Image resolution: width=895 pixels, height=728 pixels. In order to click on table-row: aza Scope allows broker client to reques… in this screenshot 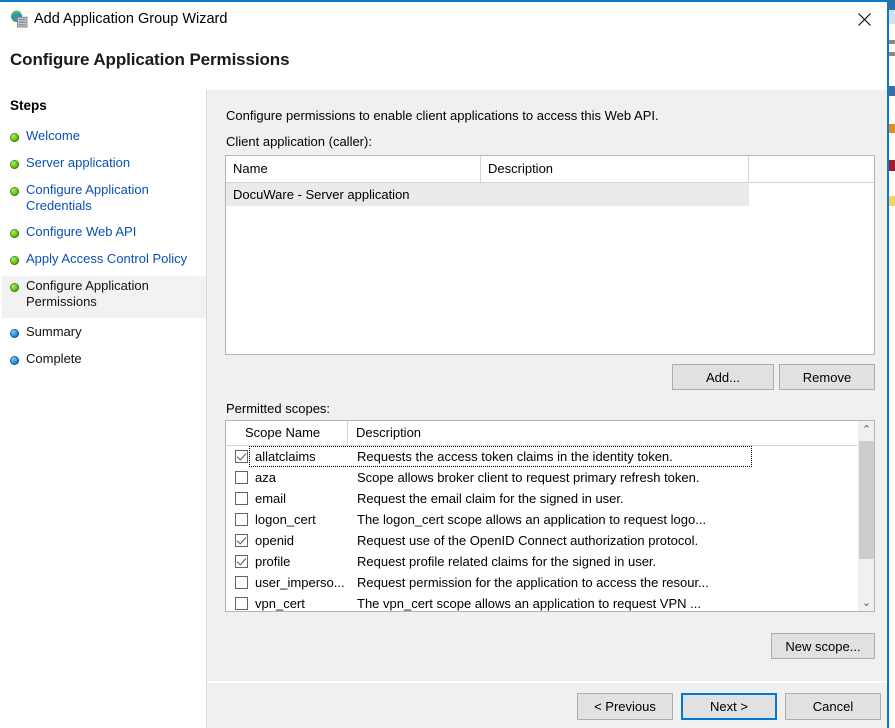, I will do `click(550, 477)`.